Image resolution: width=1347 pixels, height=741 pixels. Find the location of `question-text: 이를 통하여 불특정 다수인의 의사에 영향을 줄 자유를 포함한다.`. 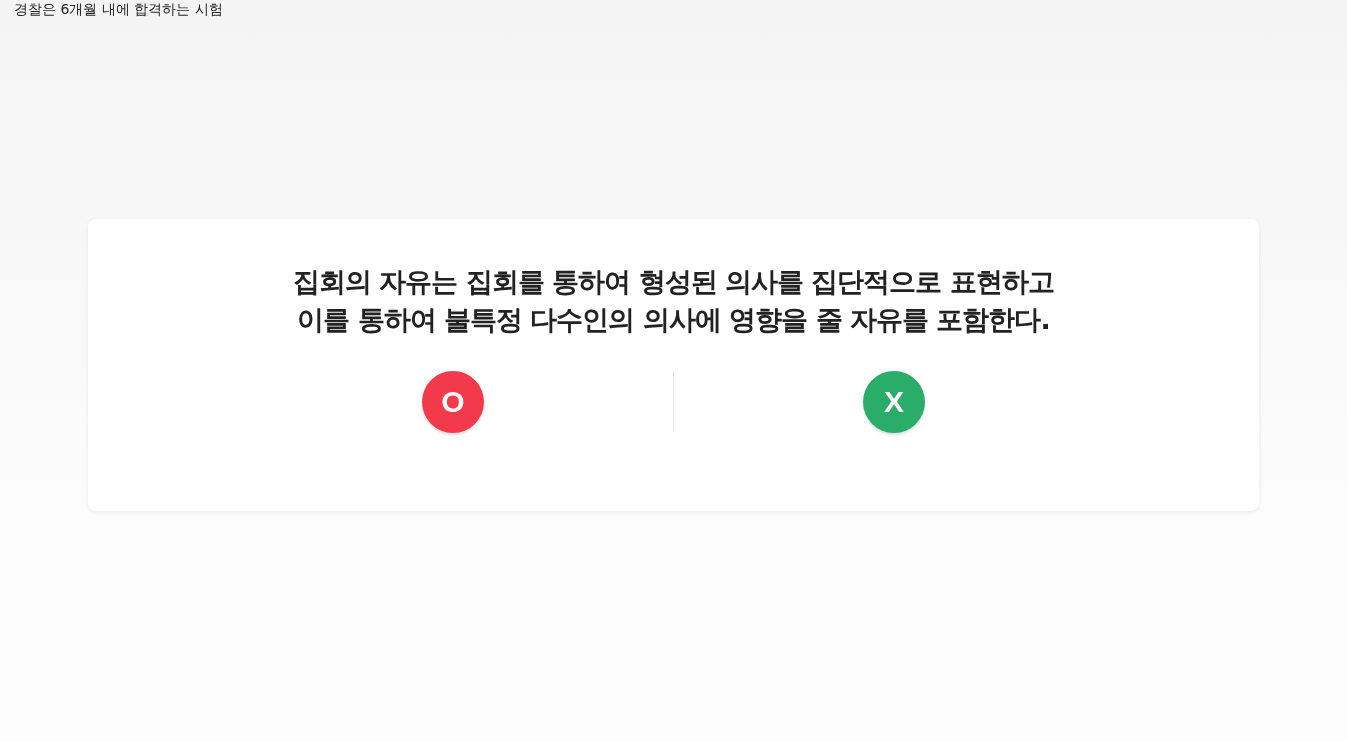

question-text: 이를 통하여 불특정 다수인의 의사에 영향을 줄 자유를 포함한다. is located at coordinates (673, 320).